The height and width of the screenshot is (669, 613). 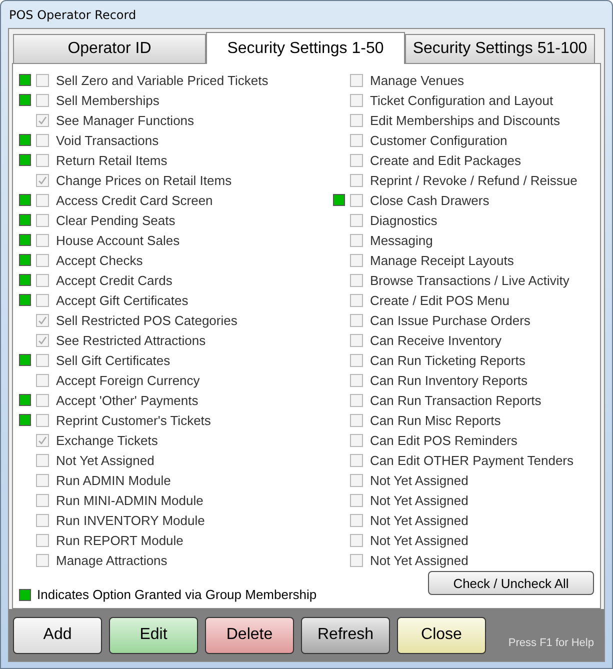 What do you see at coordinates (417, 80) in the screenshot?
I see `permission-label: Manage Venues` at bounding box center [417, 80].